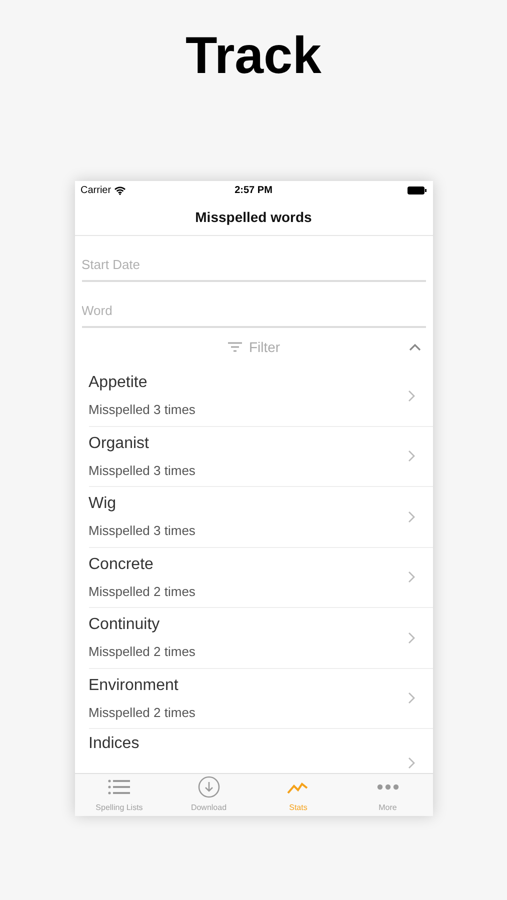 This screenshot has width=507, height=900. Describe the element at coordinates (254, 311) in the screenshot. I see `word-field: Word` at that location.